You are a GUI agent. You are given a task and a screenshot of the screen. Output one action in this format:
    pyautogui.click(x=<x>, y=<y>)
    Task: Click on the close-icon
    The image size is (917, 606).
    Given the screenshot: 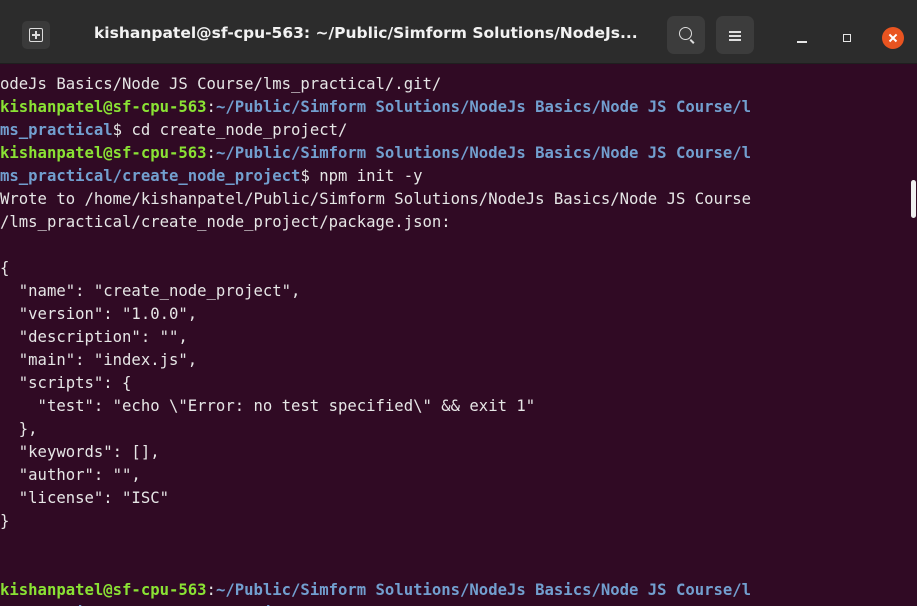 What is the action you would take?
    pyautogui.click(x=893, y=38)
    